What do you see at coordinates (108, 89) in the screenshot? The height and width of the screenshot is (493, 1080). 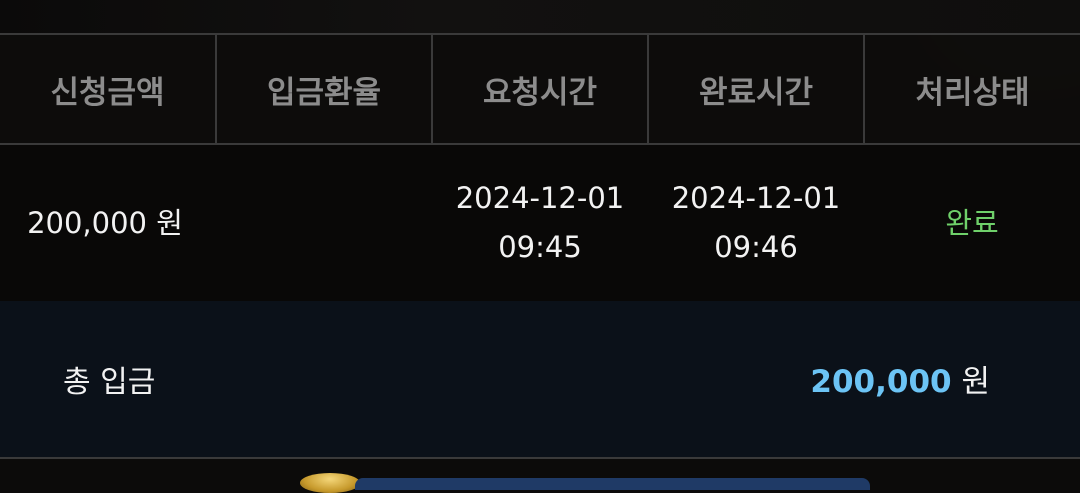 I see `header-request-amount: 신청금액` at bounding box center [108, 89].